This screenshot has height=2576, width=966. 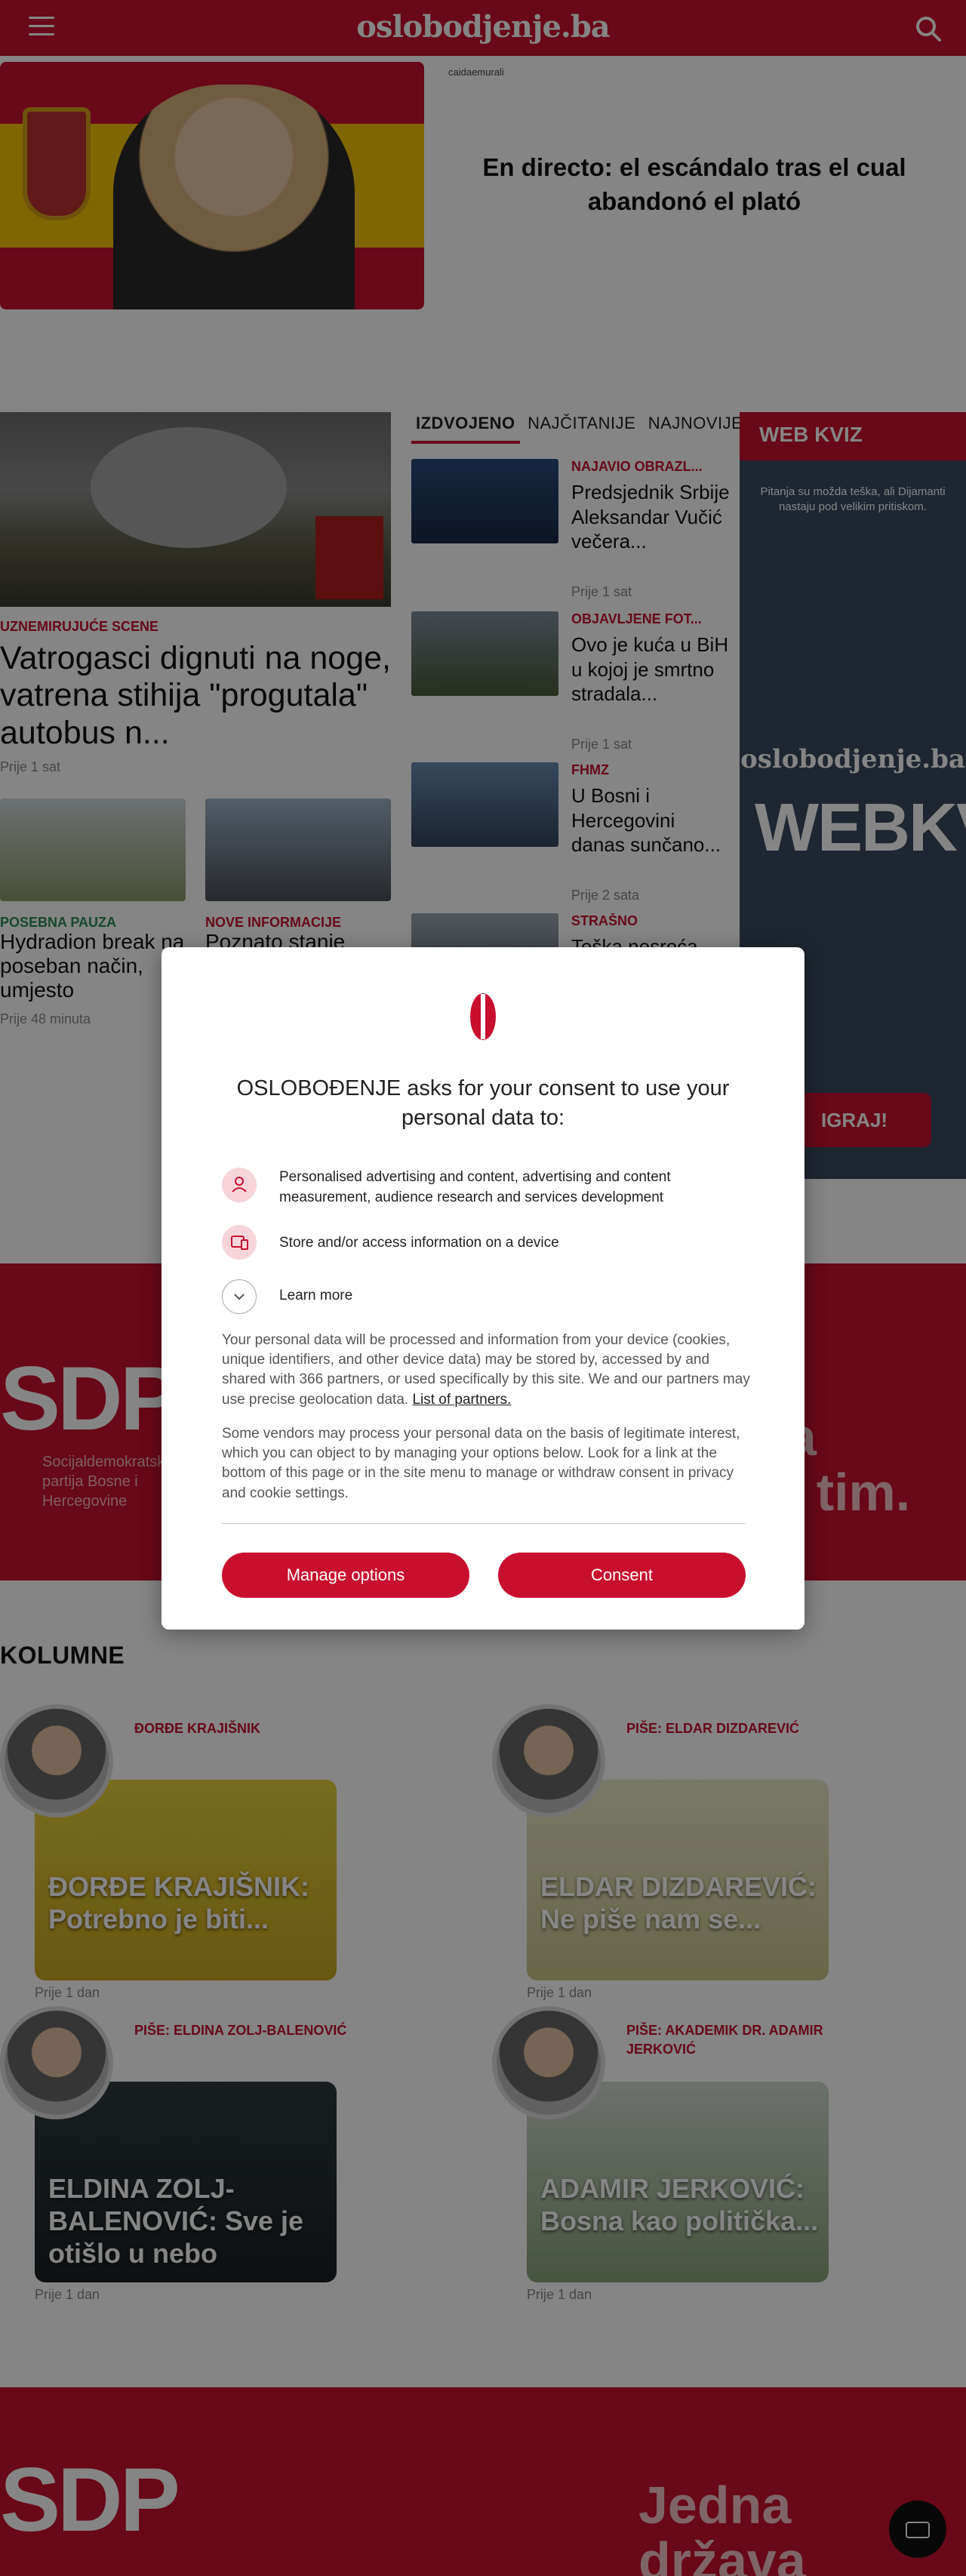 I want to click on learn-more-toggle: Learn more, so click(x=335, y=1296).